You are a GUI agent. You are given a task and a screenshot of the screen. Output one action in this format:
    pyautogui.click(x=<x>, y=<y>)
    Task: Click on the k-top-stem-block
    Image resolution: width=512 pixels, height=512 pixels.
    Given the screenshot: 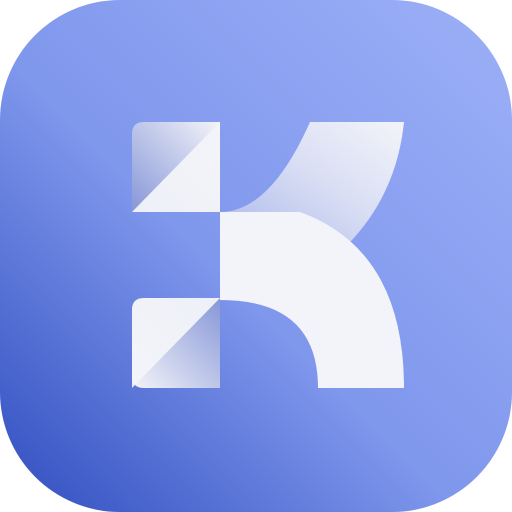 What is the action you would take?
    pyautogui.click(x=176, y=167)
    